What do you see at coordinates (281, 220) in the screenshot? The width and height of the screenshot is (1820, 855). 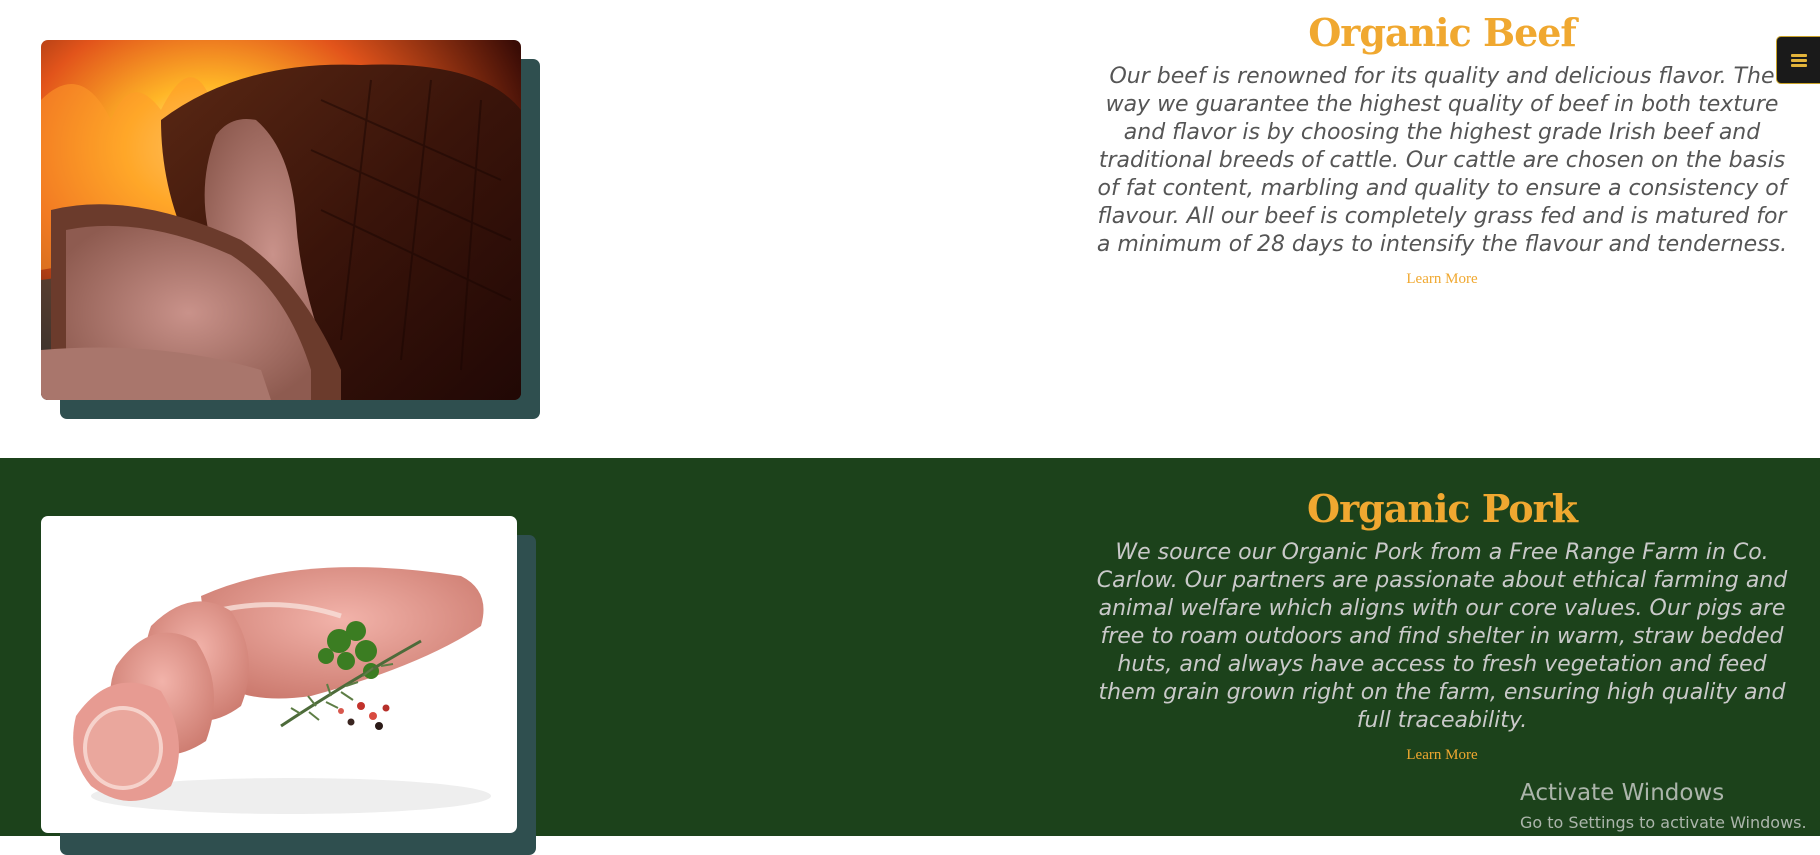 I see `roast-beef-image` at bounding box center [281, 220].